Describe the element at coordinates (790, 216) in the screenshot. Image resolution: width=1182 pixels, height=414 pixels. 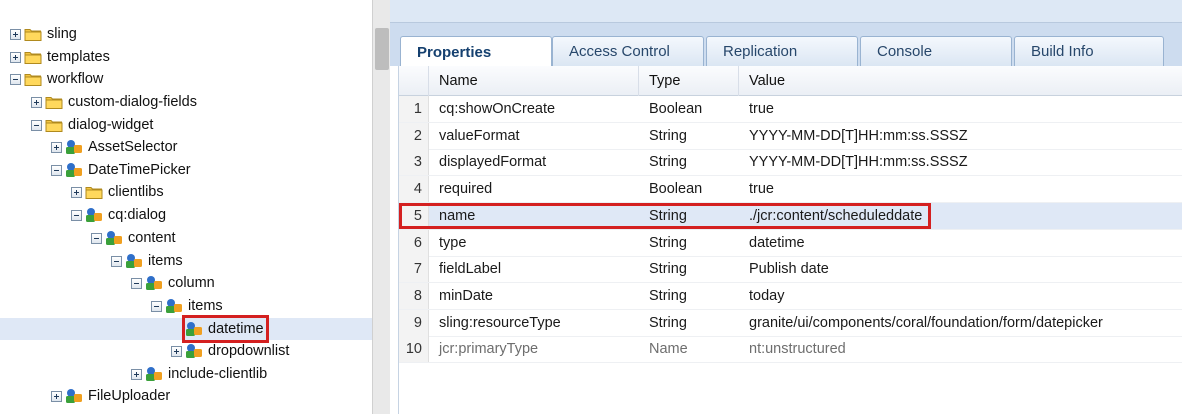
I see `table-row: 5 name String ./jcr:content/scheduleddate` at that location.